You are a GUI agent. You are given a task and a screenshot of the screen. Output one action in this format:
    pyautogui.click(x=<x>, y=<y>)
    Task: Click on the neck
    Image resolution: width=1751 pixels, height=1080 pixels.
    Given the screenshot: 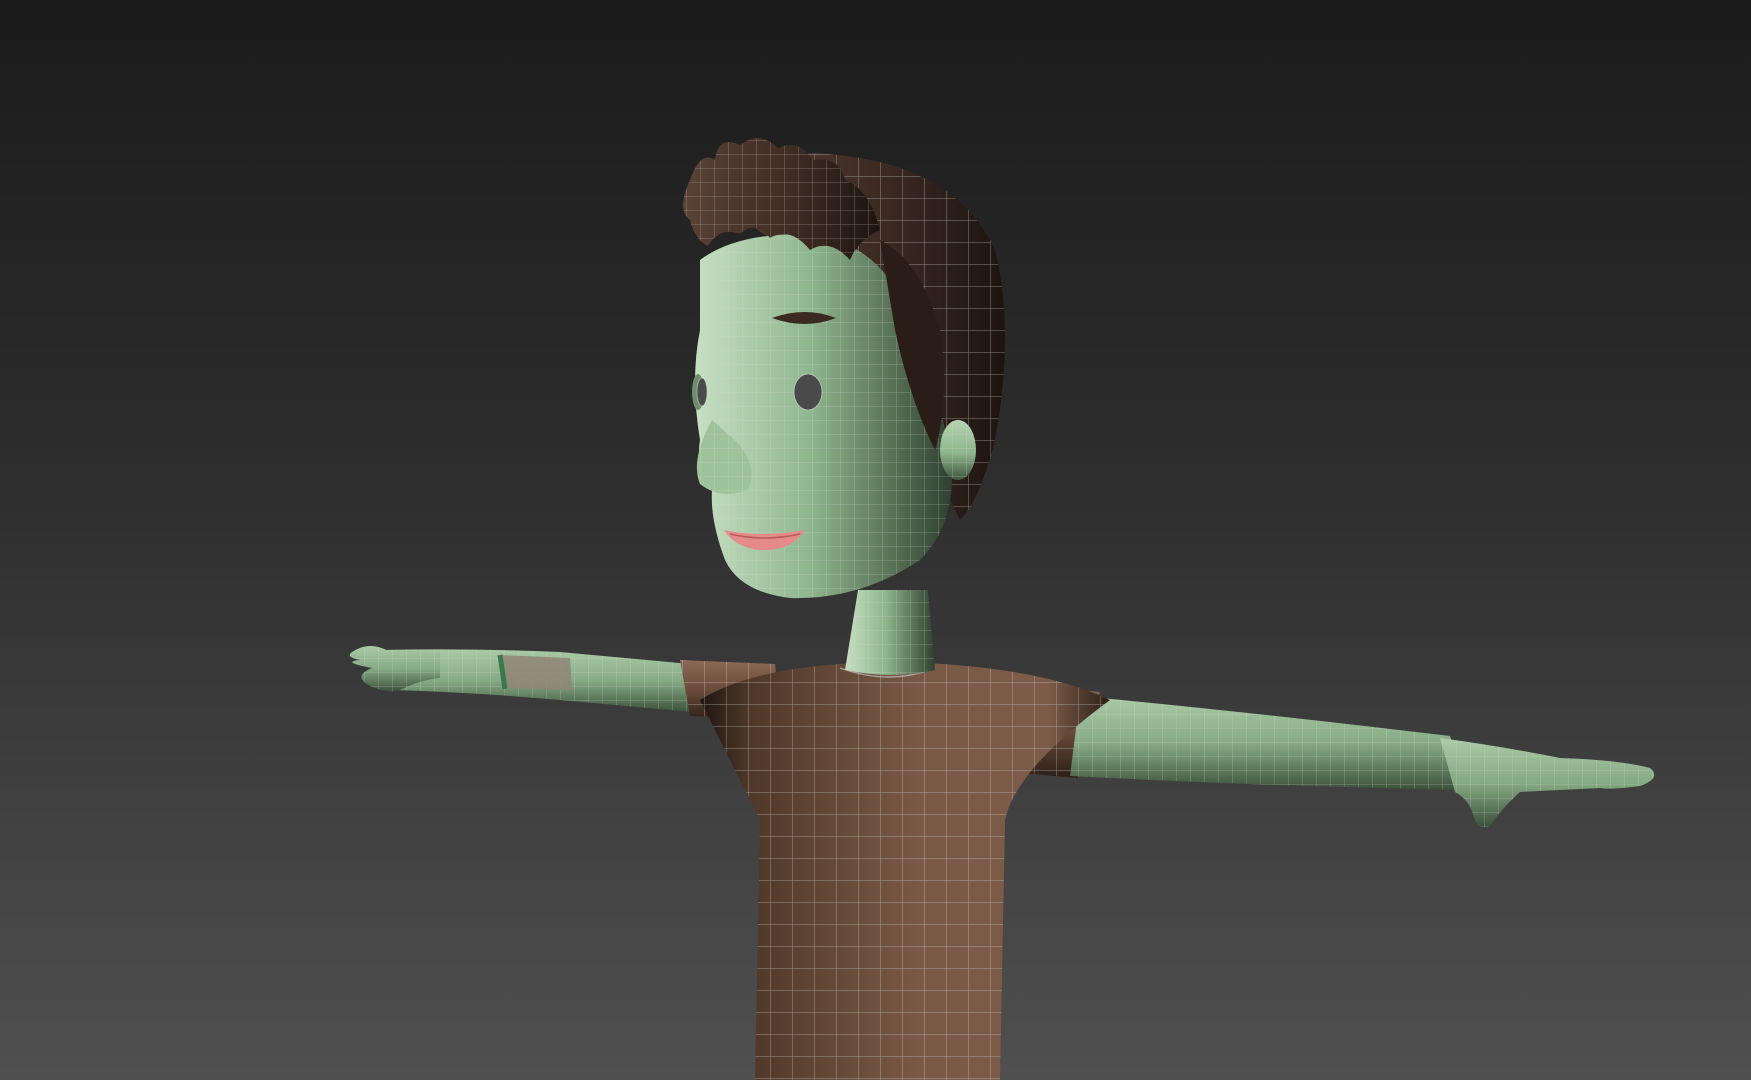 What is the action you would take?
    pyautogui.click(x=890, y=632)
    